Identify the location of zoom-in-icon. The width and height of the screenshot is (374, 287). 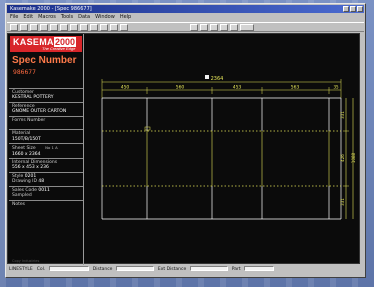
(104, 27).